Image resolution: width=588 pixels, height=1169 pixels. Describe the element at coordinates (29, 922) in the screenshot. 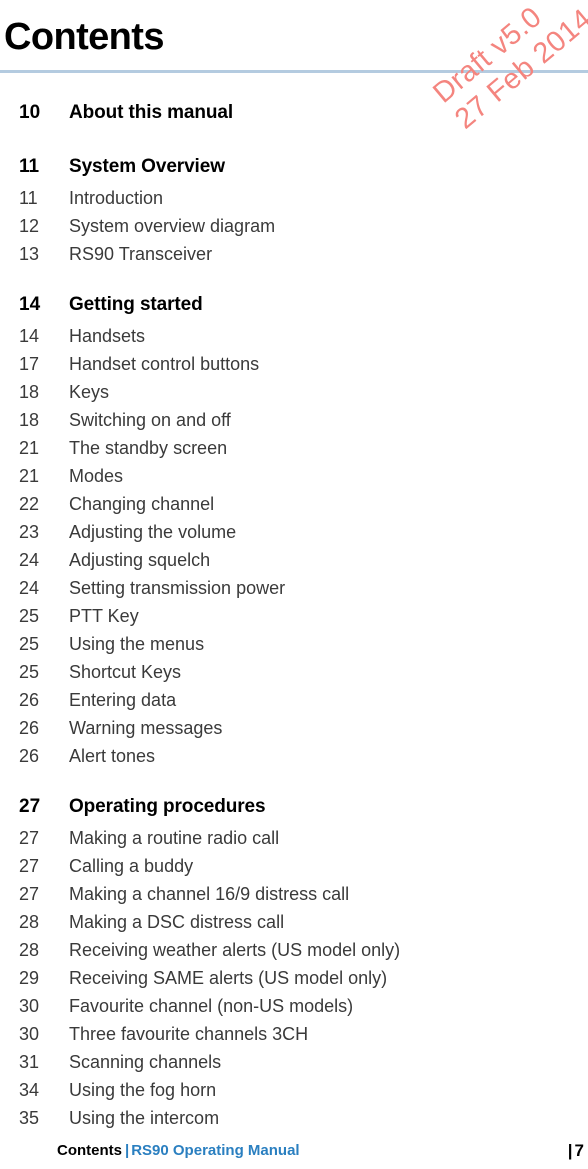

I see `toc-page-number: 28` at that location.